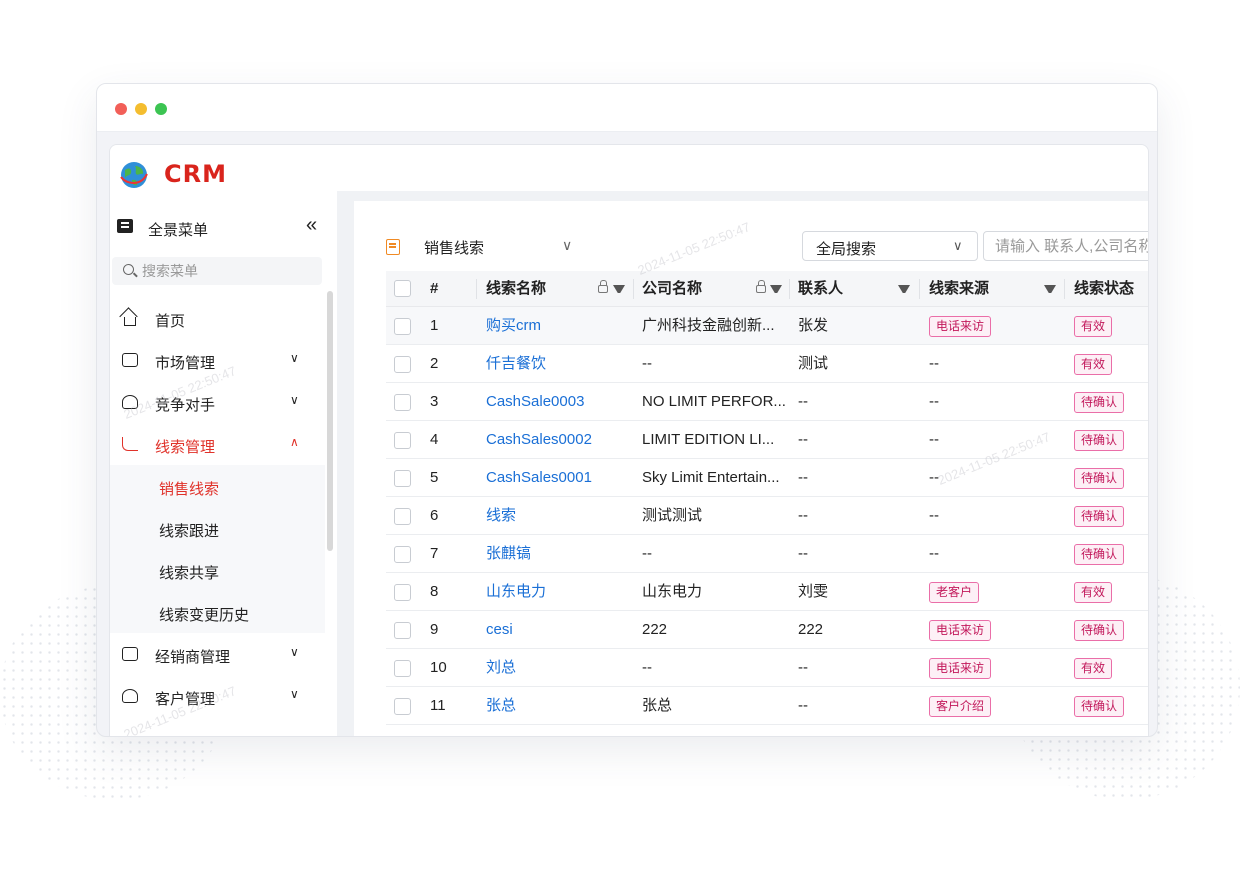 Image resolution: width=1240 pixels, height=880 pixels. What do you see at coordinates (647, 667) in the screenshot?
I see `company-cell: --` at bounding box center [647, 667].